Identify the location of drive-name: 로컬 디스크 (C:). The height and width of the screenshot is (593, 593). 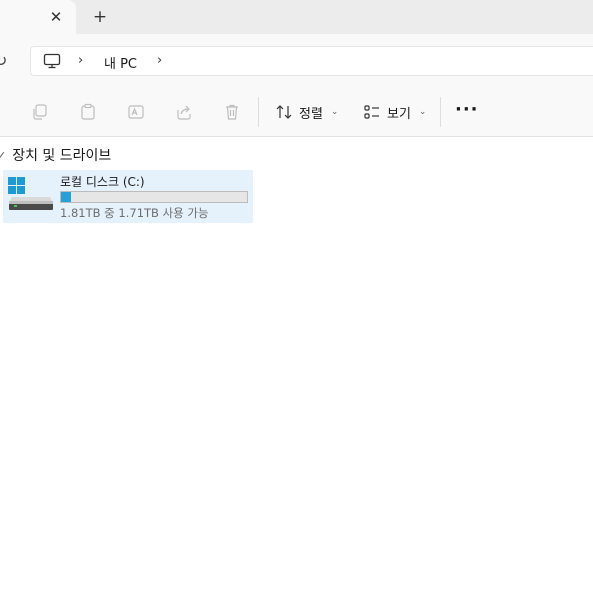
(102, 182).